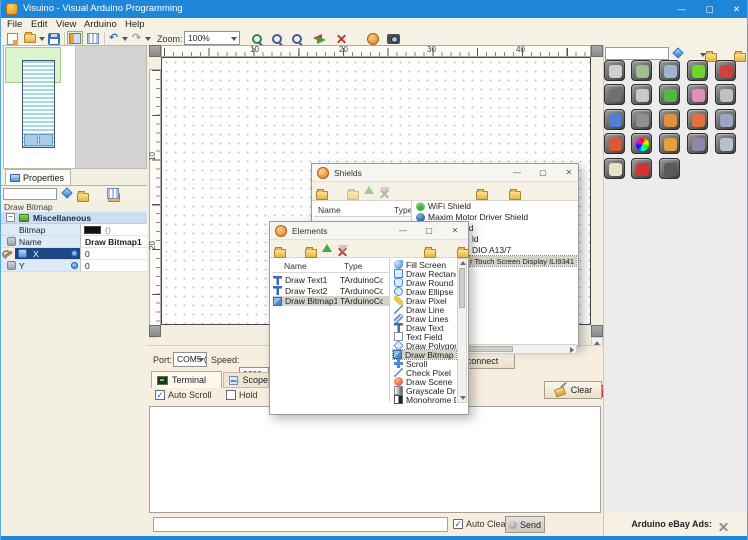 This screenshot has width=748, height=540. I want to click on save-button, so click(53, 38).